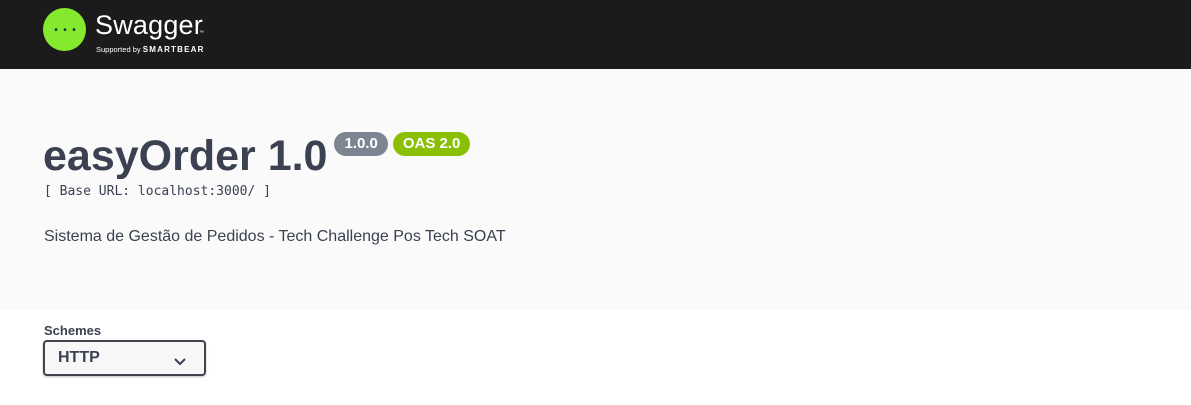 The height and width of the screenshot is (405, 1191). I want to click on schemes-select: HTTP, so click(124, 358).